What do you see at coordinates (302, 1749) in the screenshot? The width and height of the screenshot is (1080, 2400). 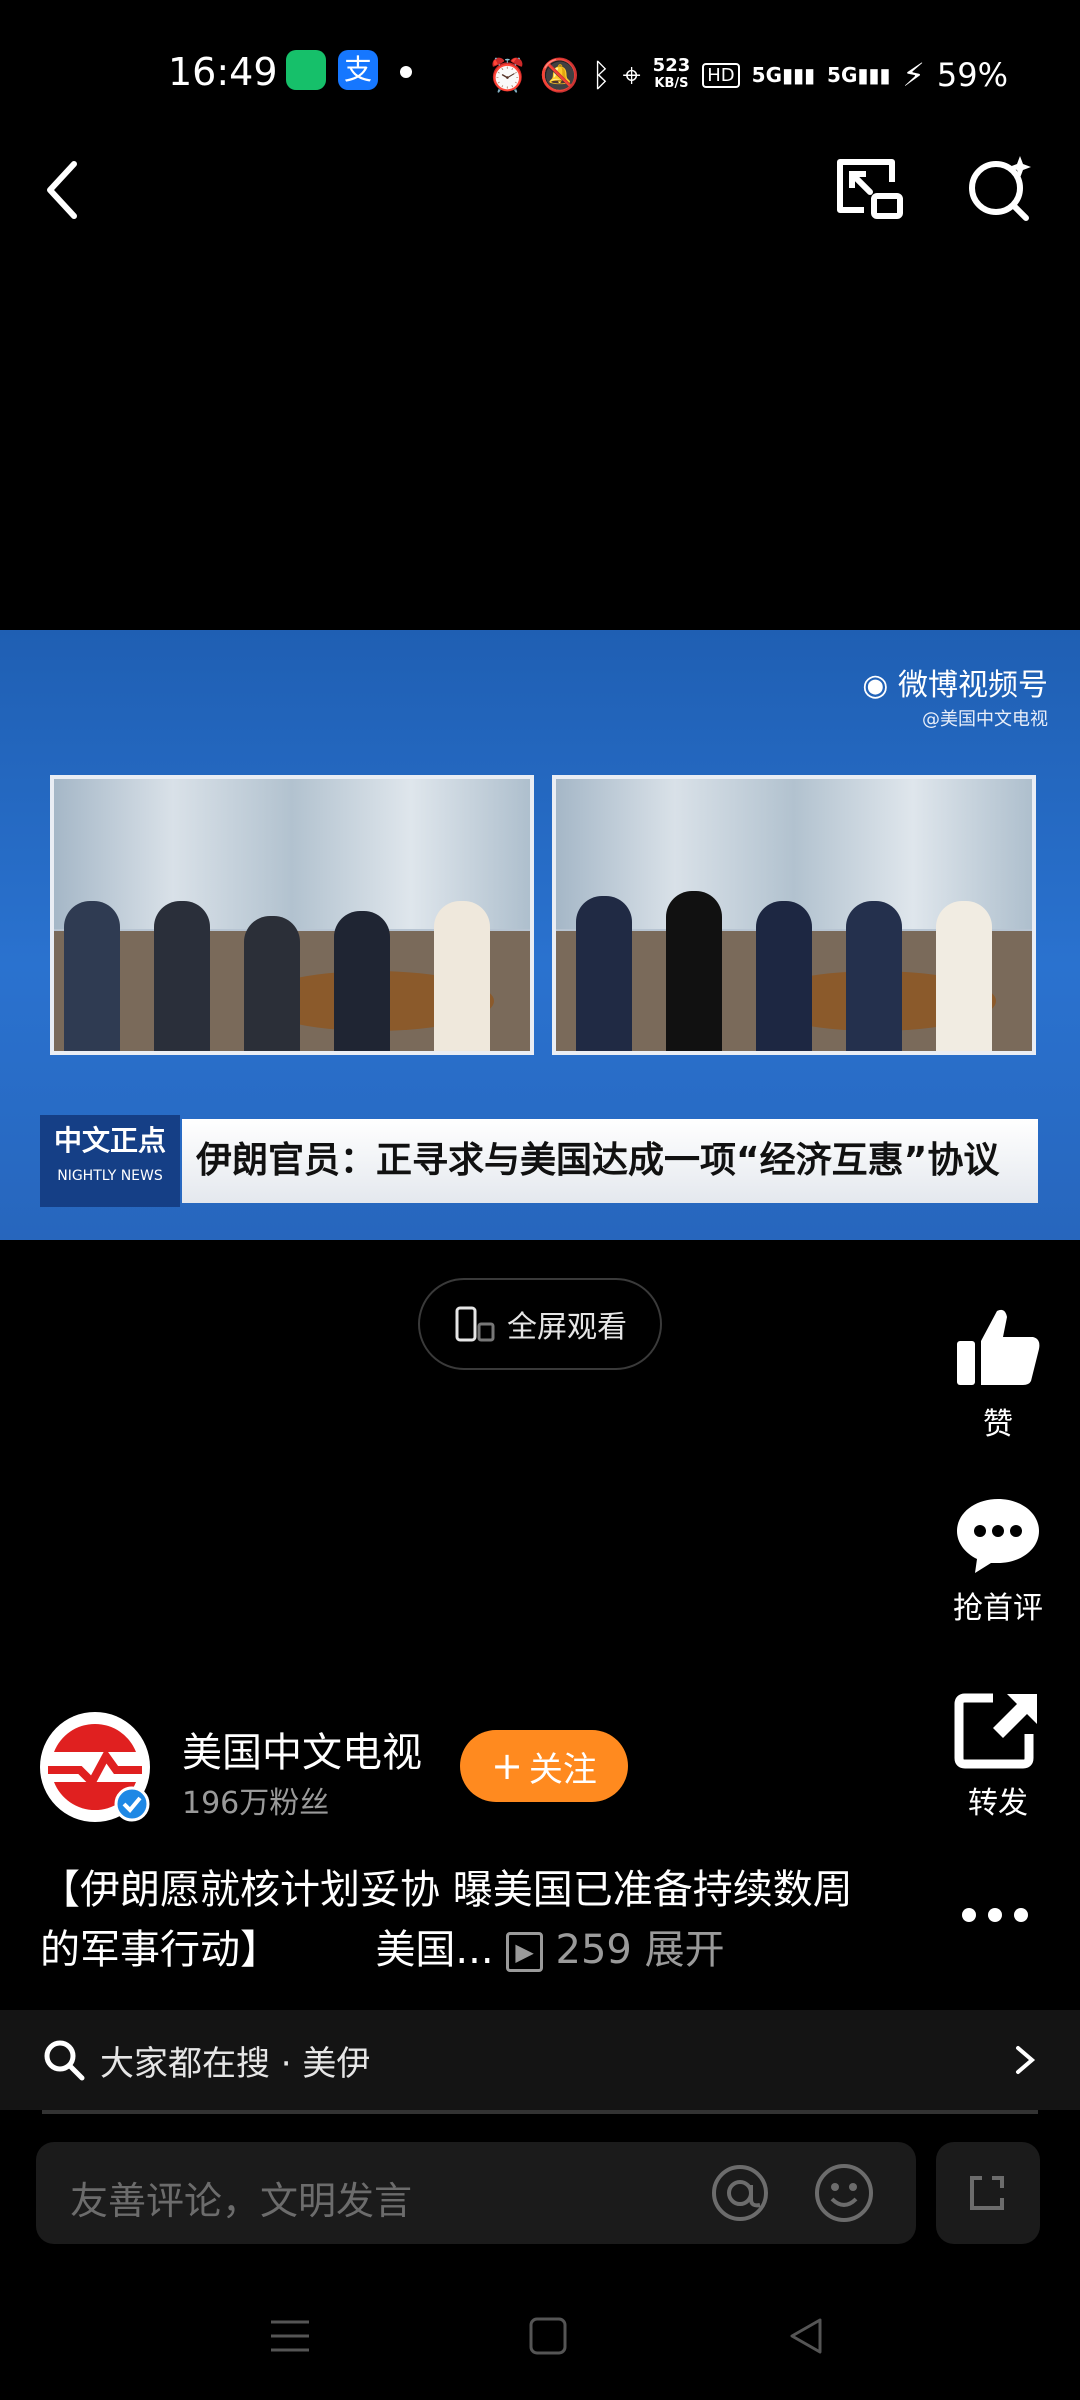 I see `author-name: 美国中文电视` at bounding box center [302, 1749].